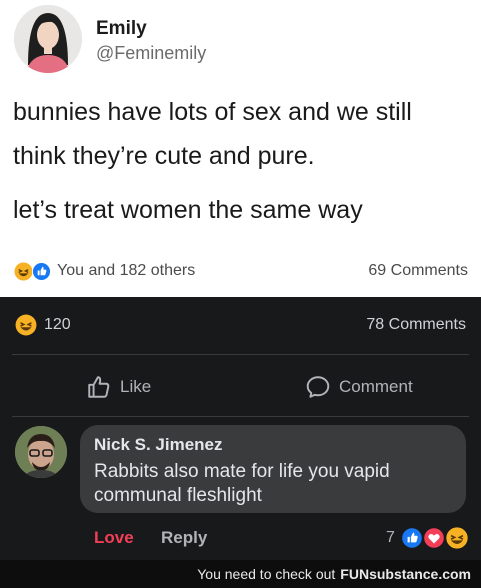 This screenshot has height=588, width=481. Describe the element at coordinates (418, 271) in the screenshot. I see `comments-count: 69 Comments` at that location.